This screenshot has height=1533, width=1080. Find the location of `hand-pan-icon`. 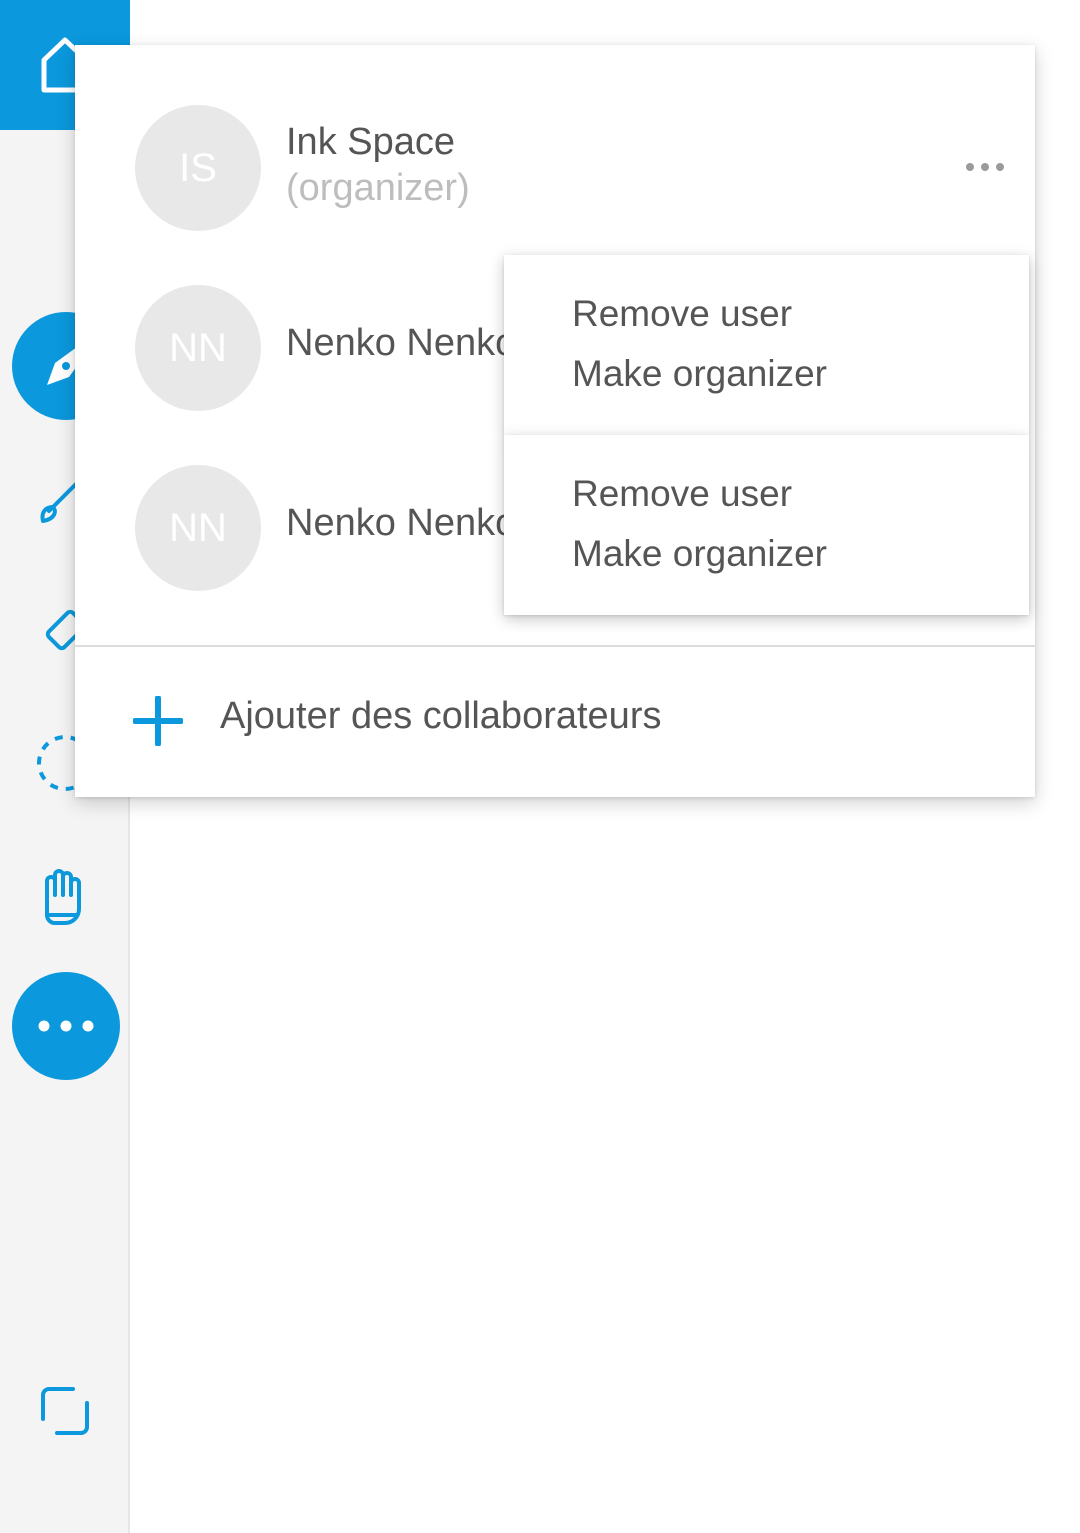

hand-pan-icon is located at coordinates (63, 897).